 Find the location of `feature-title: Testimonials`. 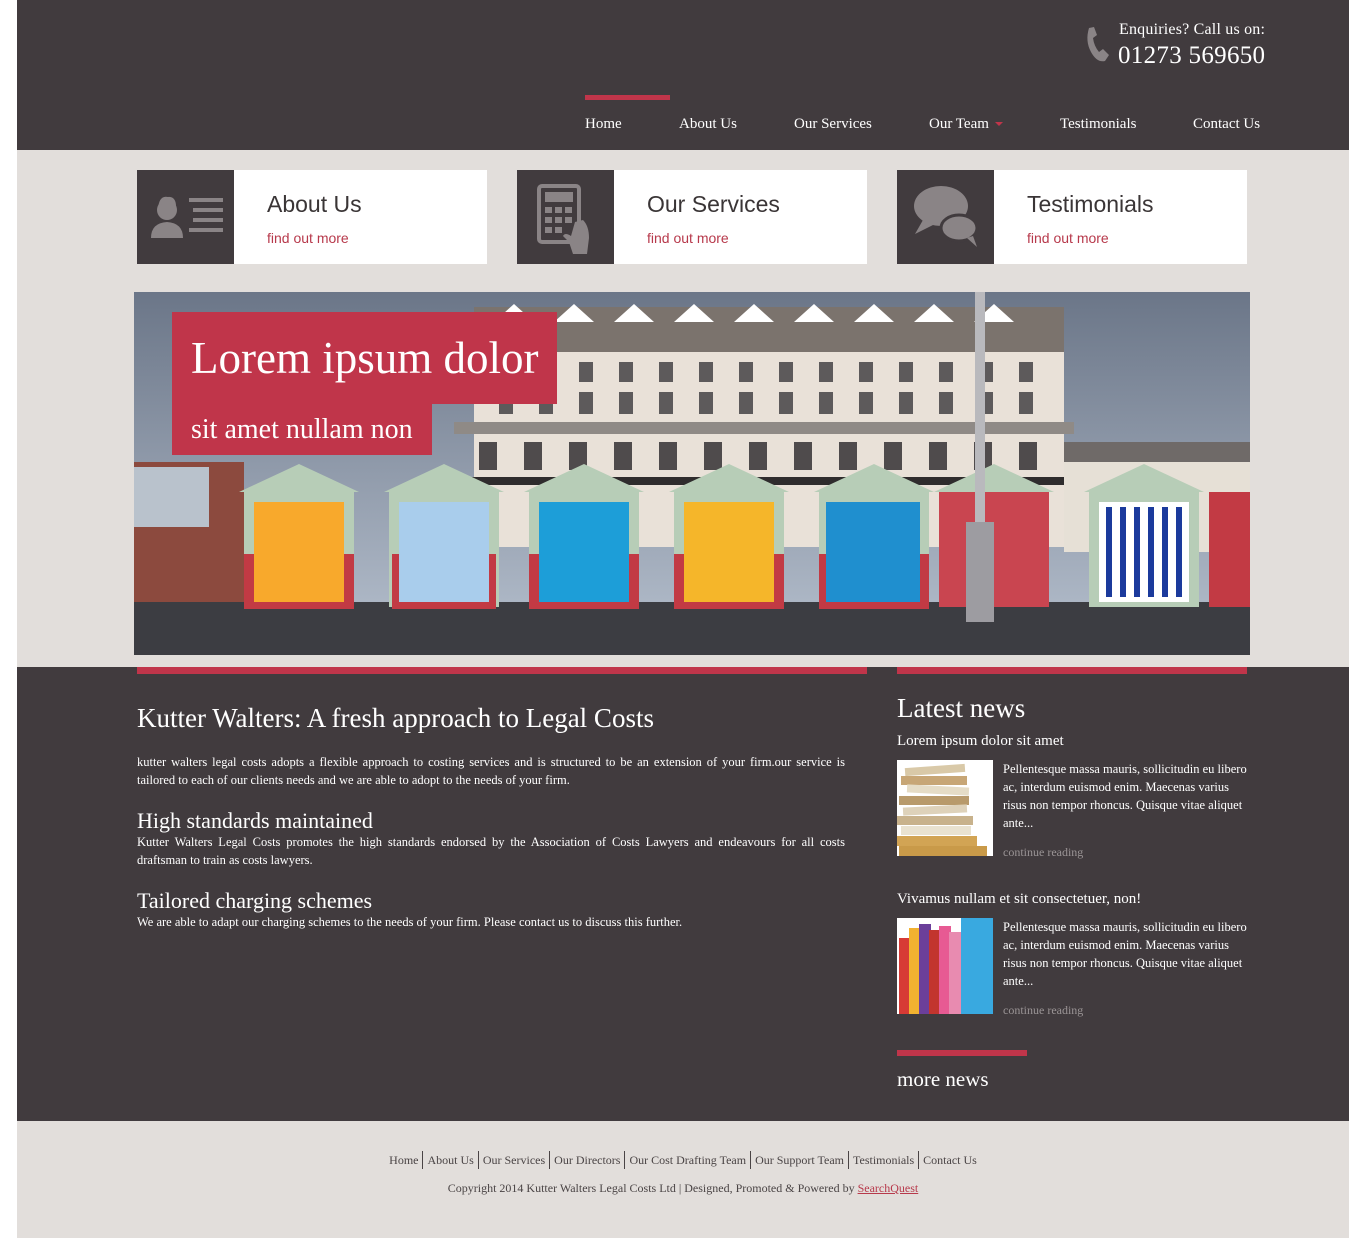

feature-title: Testimonials is located at coordinates (1090, 204).